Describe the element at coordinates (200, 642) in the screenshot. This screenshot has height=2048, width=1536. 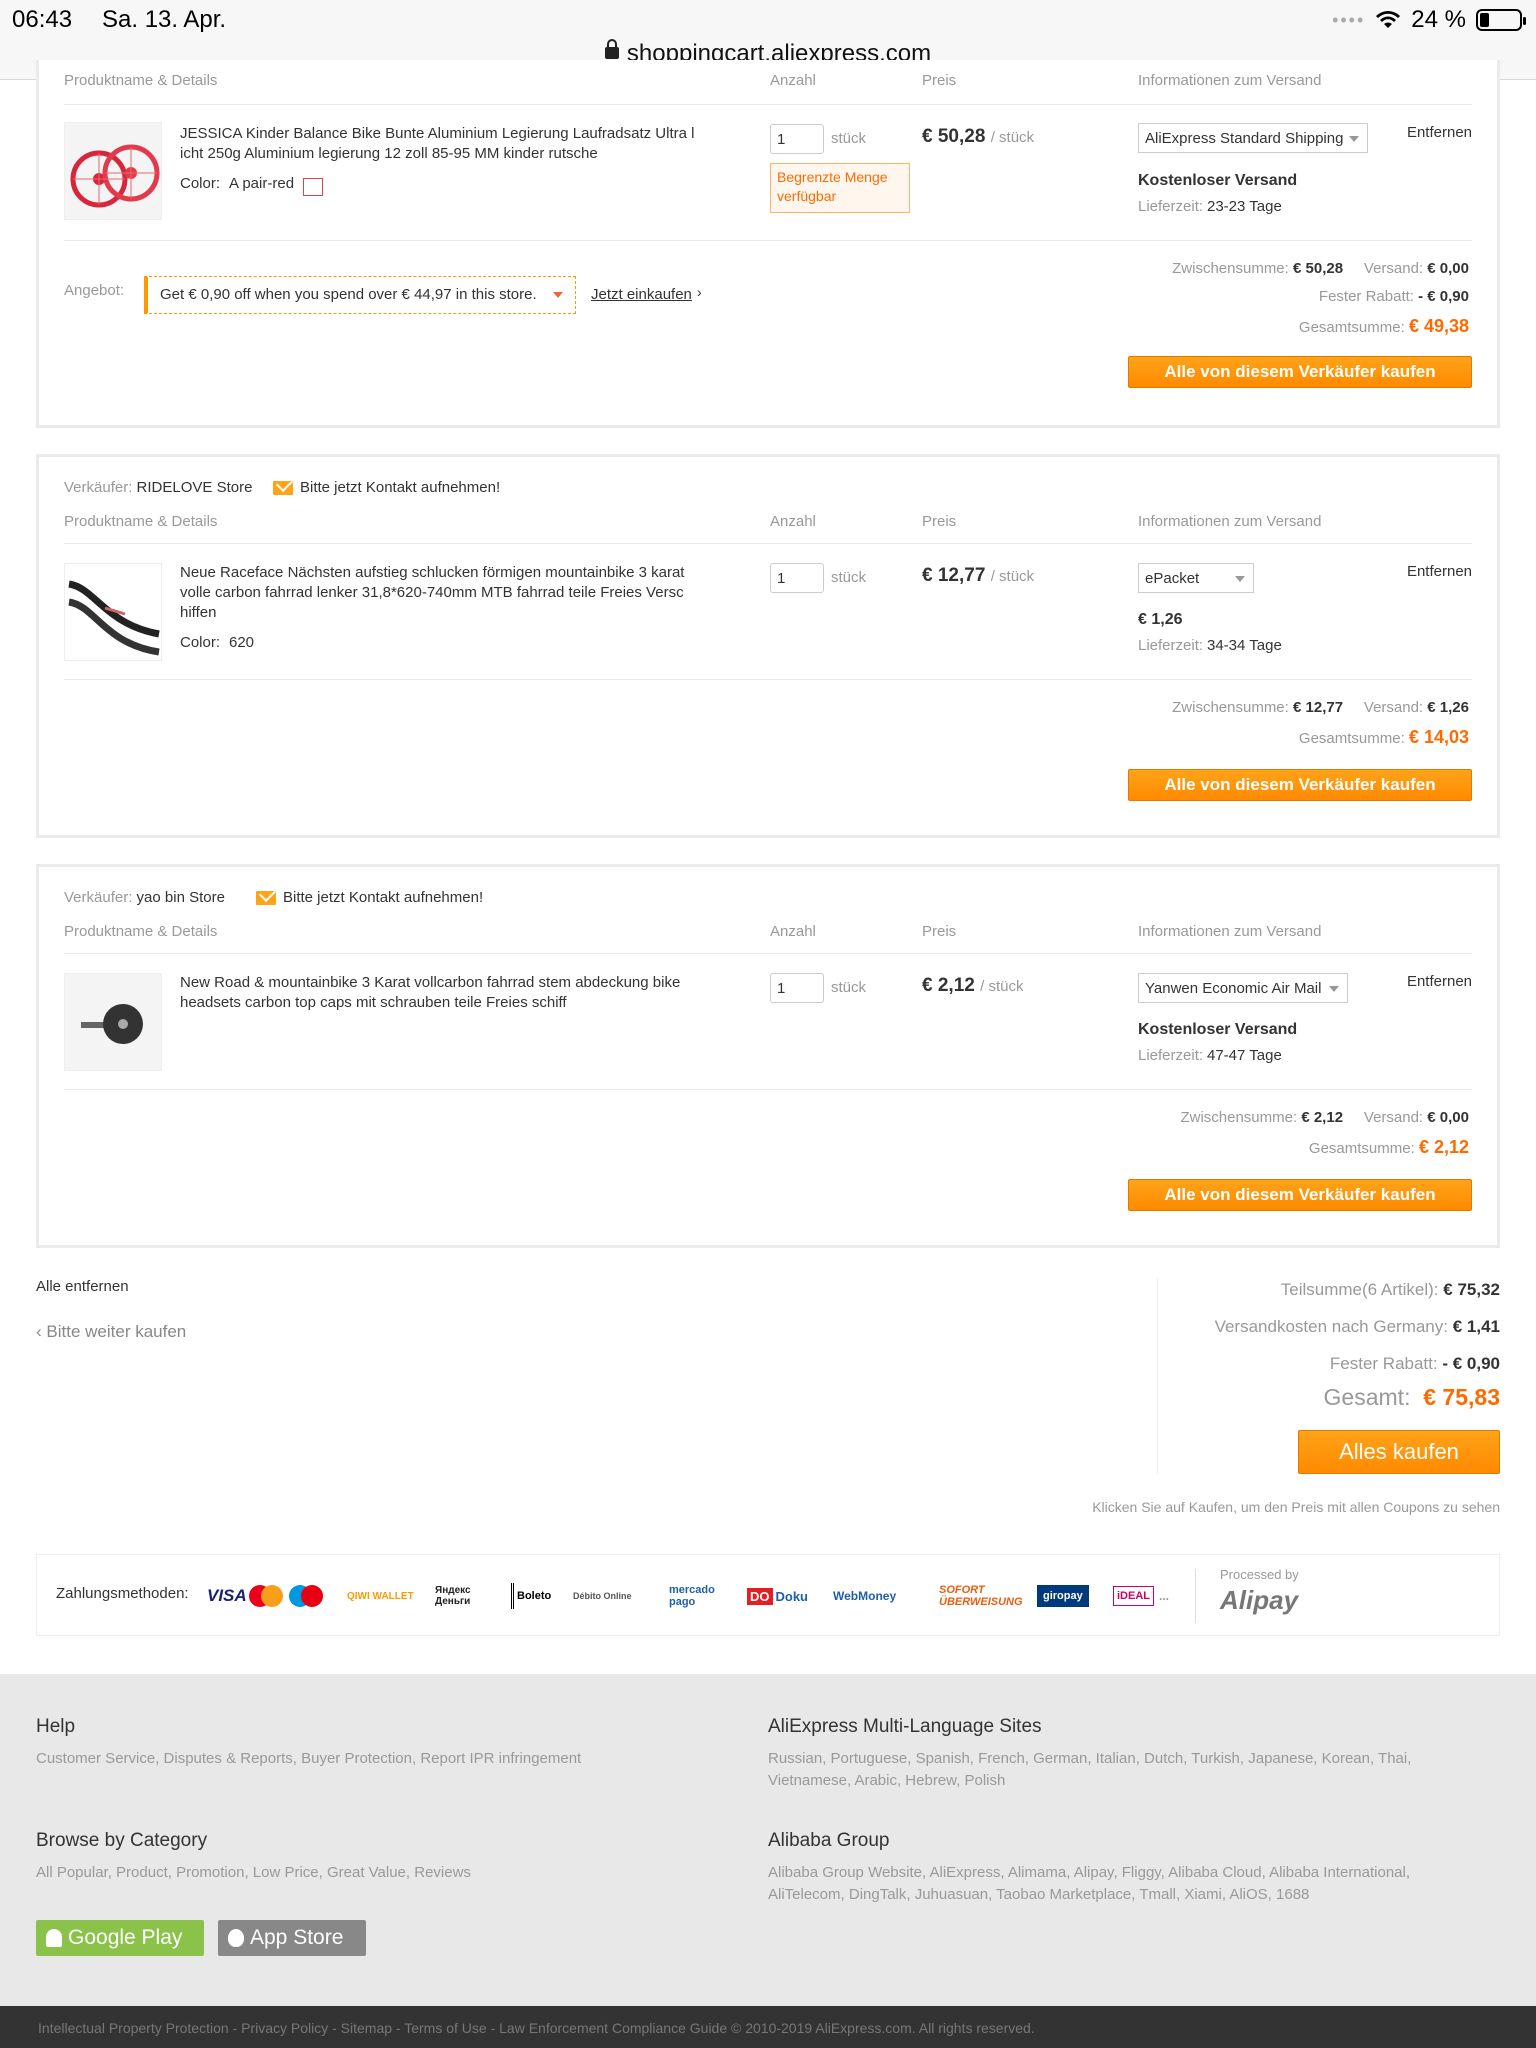
I see `color-label: Color:` at that location.